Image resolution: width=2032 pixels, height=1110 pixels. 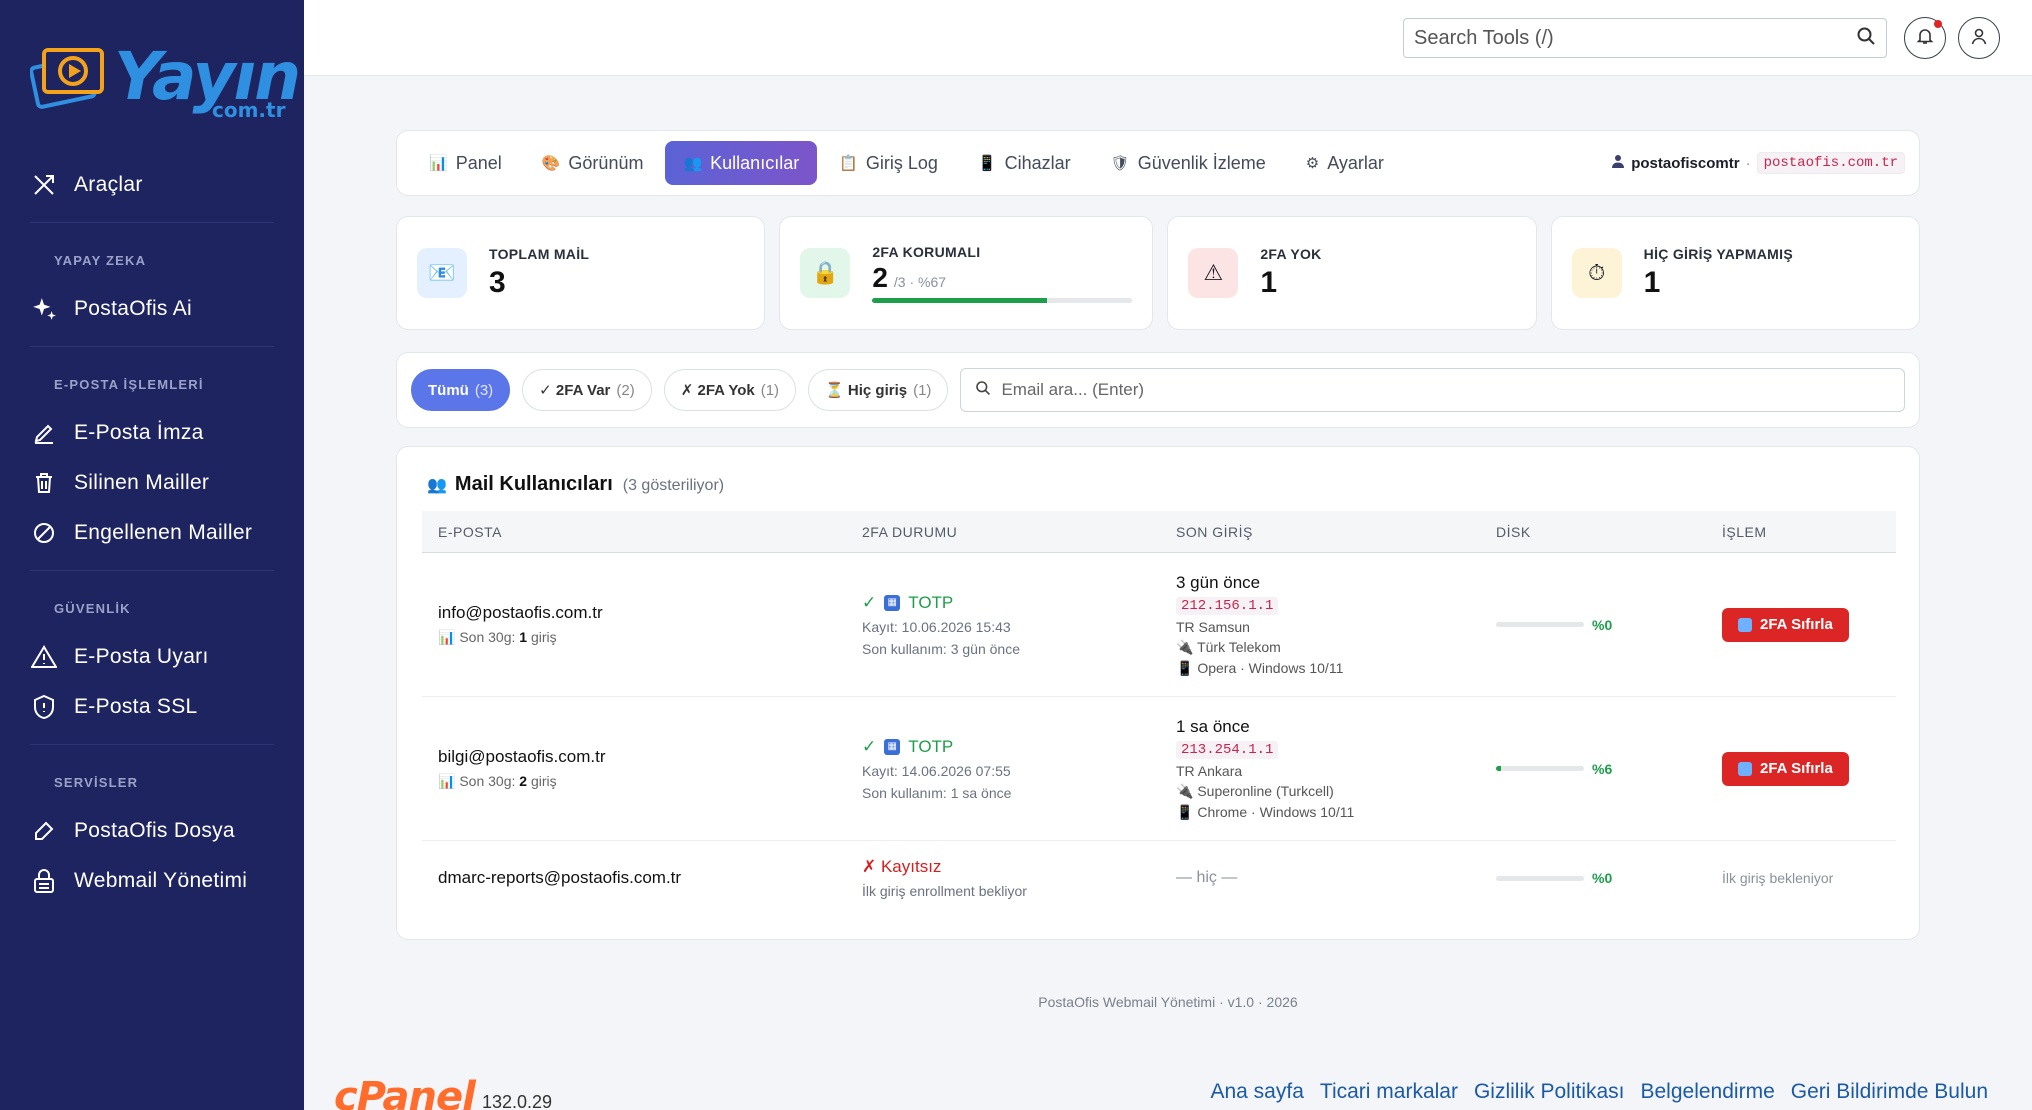 What do you see at coordinates (1778, 878) in the screenshot?
I see `row-action-waiting: İlk giriş bekleniyor` at bounding box center [1778, 878].